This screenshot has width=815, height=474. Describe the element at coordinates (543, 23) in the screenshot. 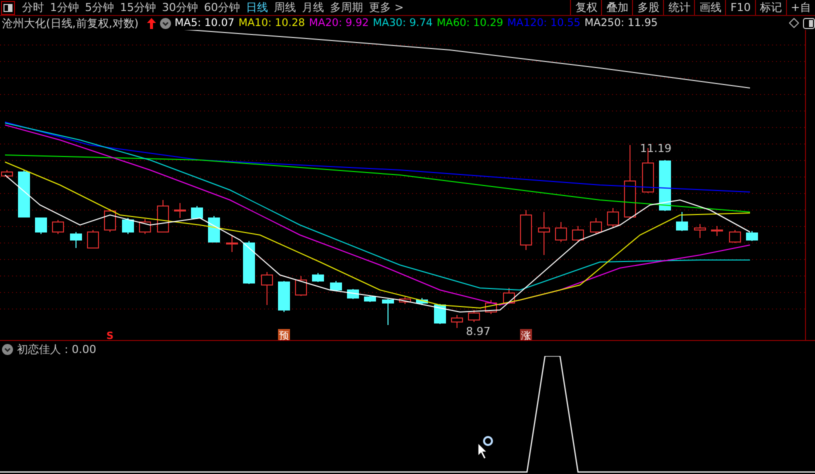

I see `moving-average-value: MA120: 10.55` at that location.